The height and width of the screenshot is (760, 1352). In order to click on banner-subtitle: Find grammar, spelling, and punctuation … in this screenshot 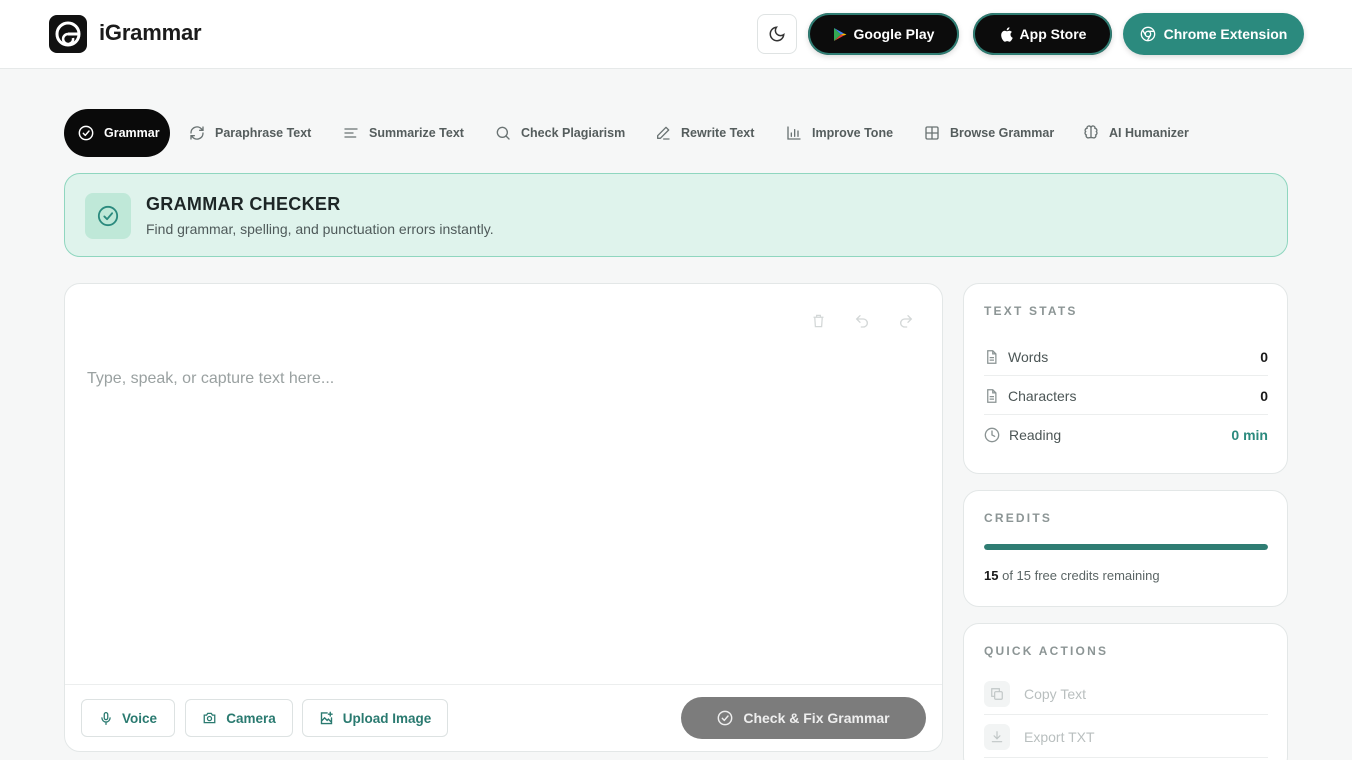, I will do `click(320, 229)`.